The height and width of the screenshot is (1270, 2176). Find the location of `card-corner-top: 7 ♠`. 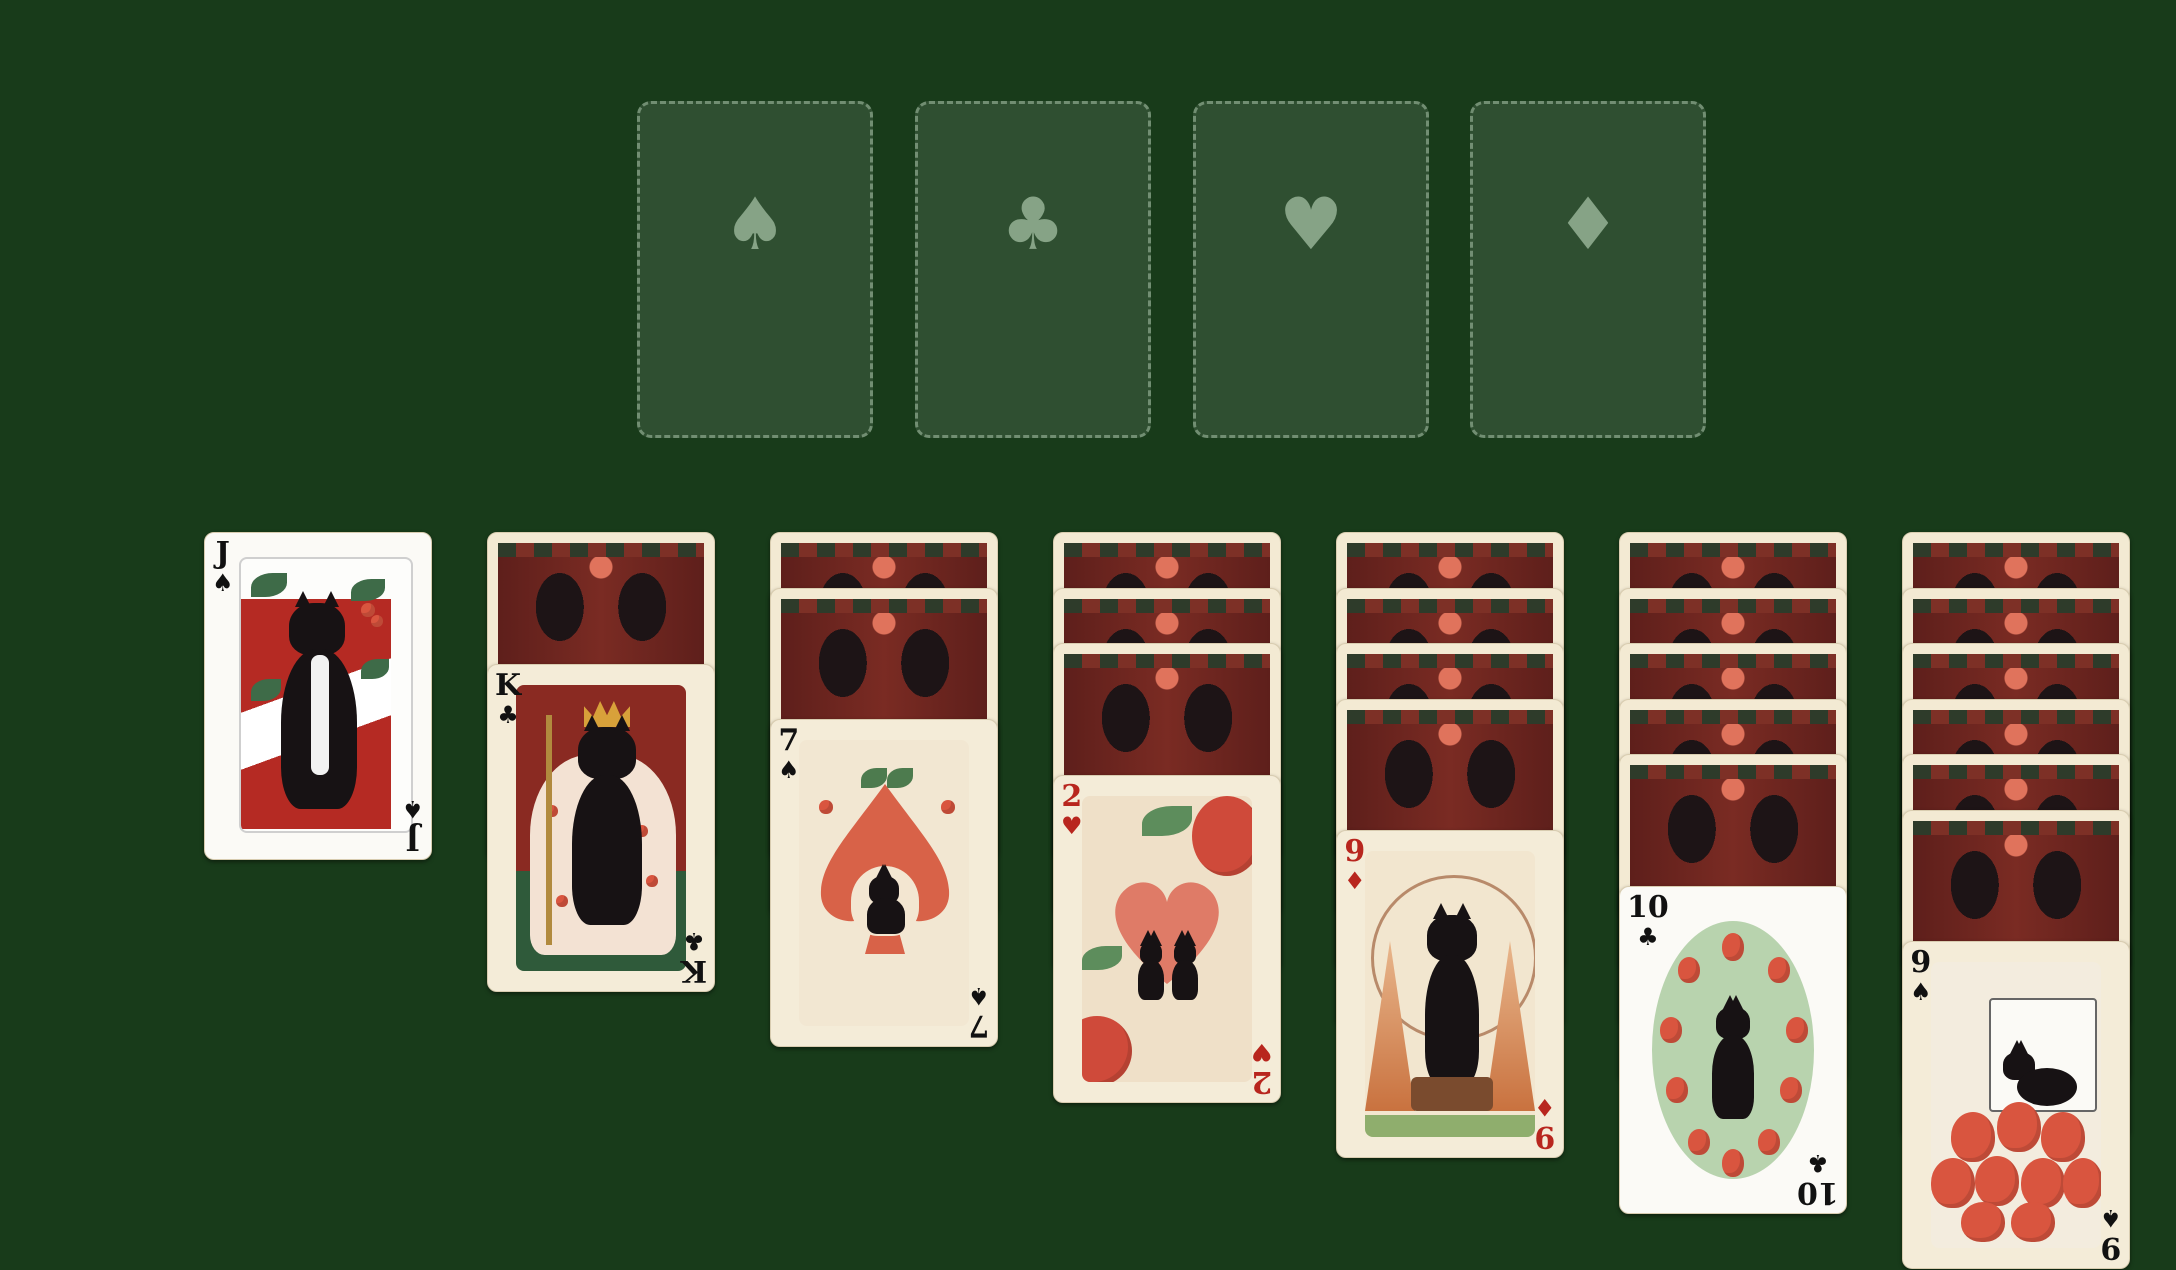

card-corner-top: 7 ♠ is located at coordinates (789, 753).